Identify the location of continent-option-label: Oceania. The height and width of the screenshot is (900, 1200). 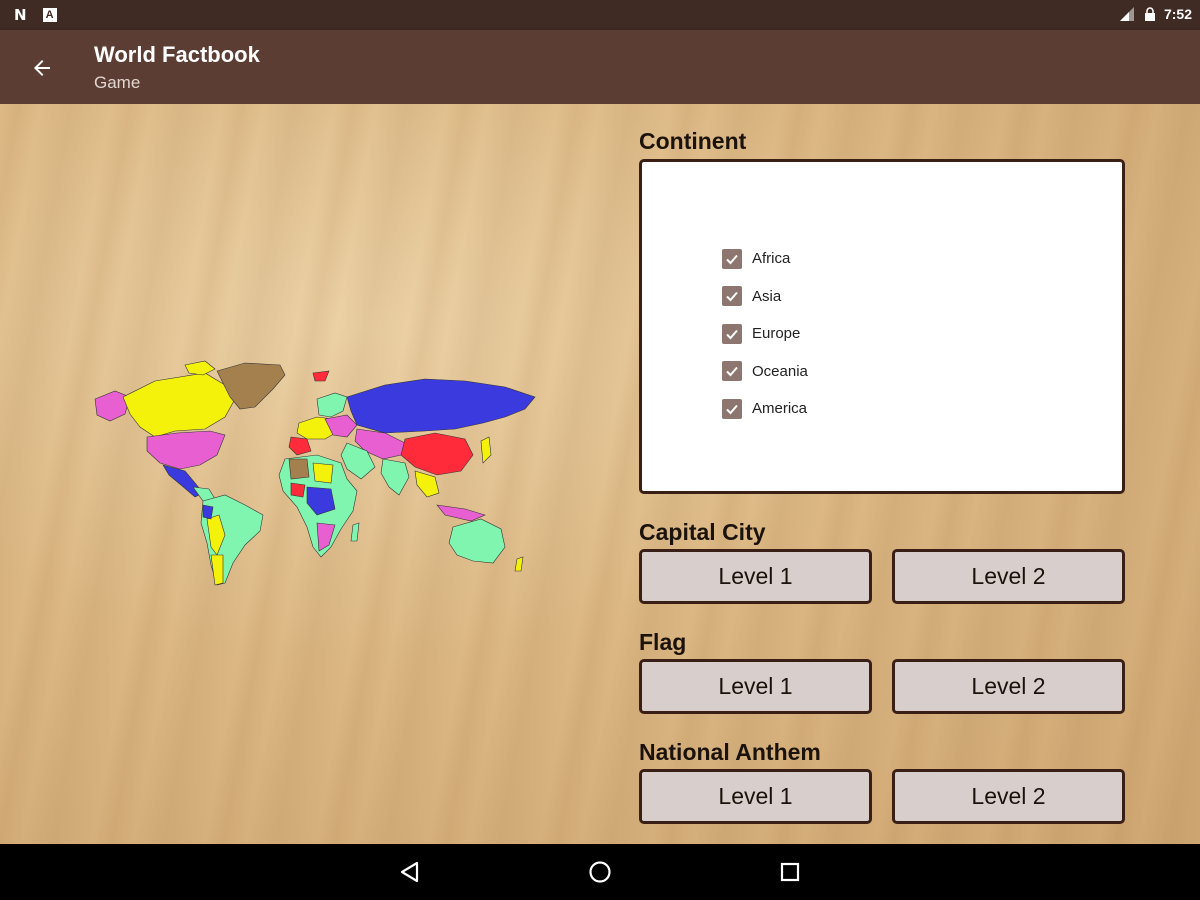
(780, 371).